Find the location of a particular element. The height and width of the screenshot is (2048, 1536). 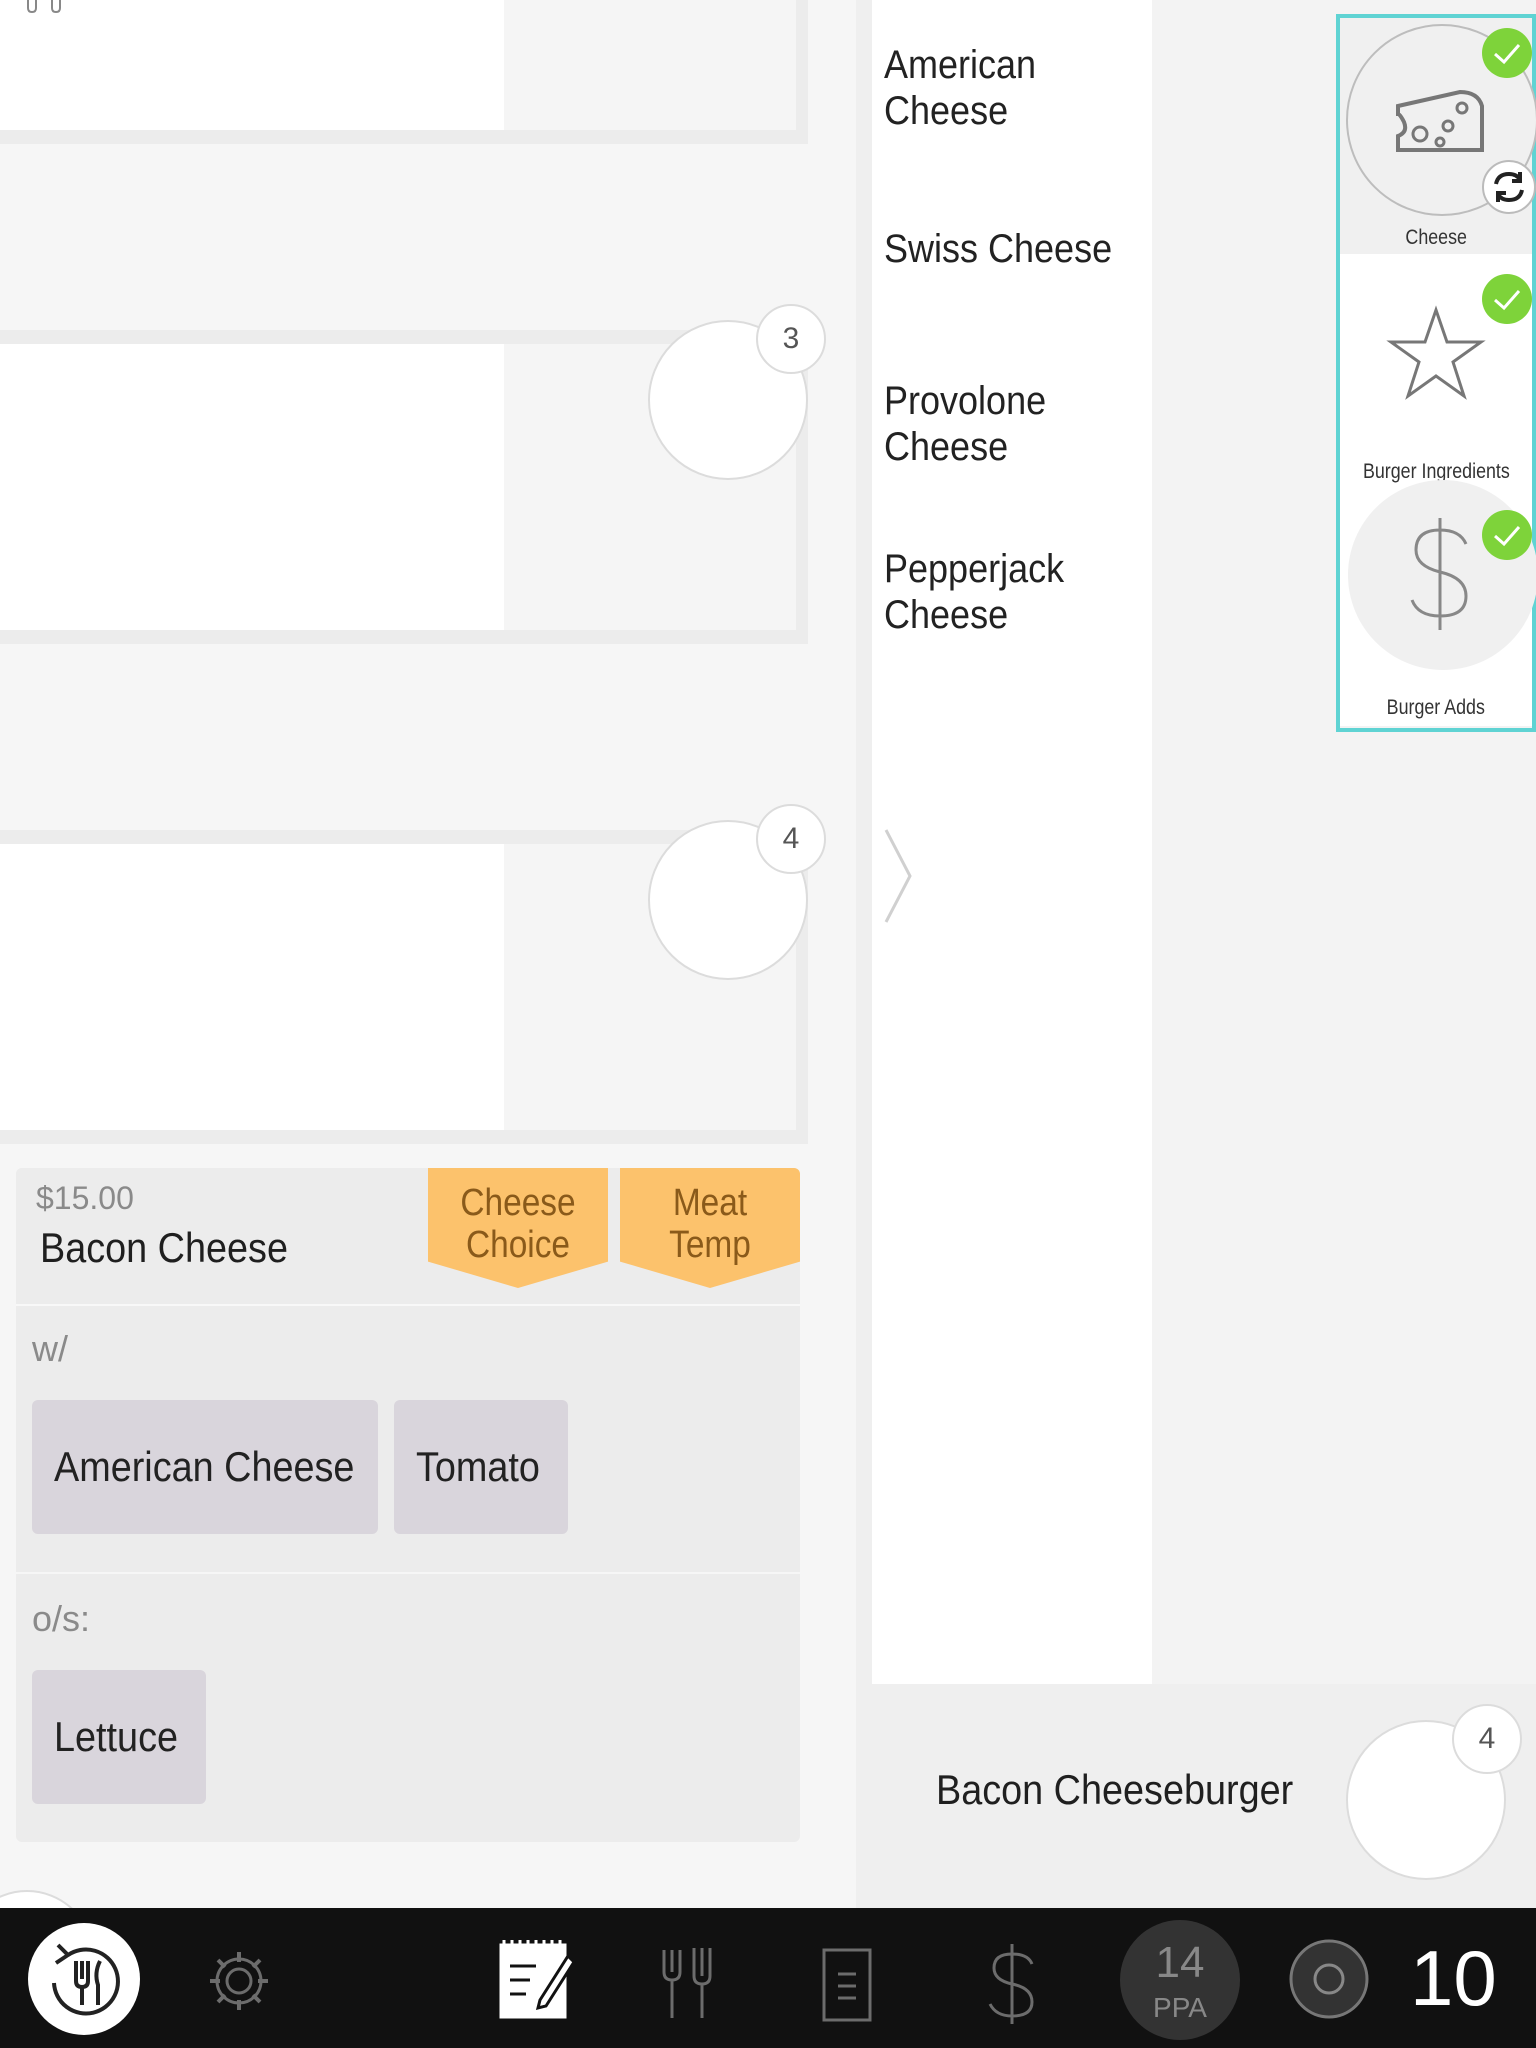

modifier-chip: Lettuce is located at coordinates (119, 1737).